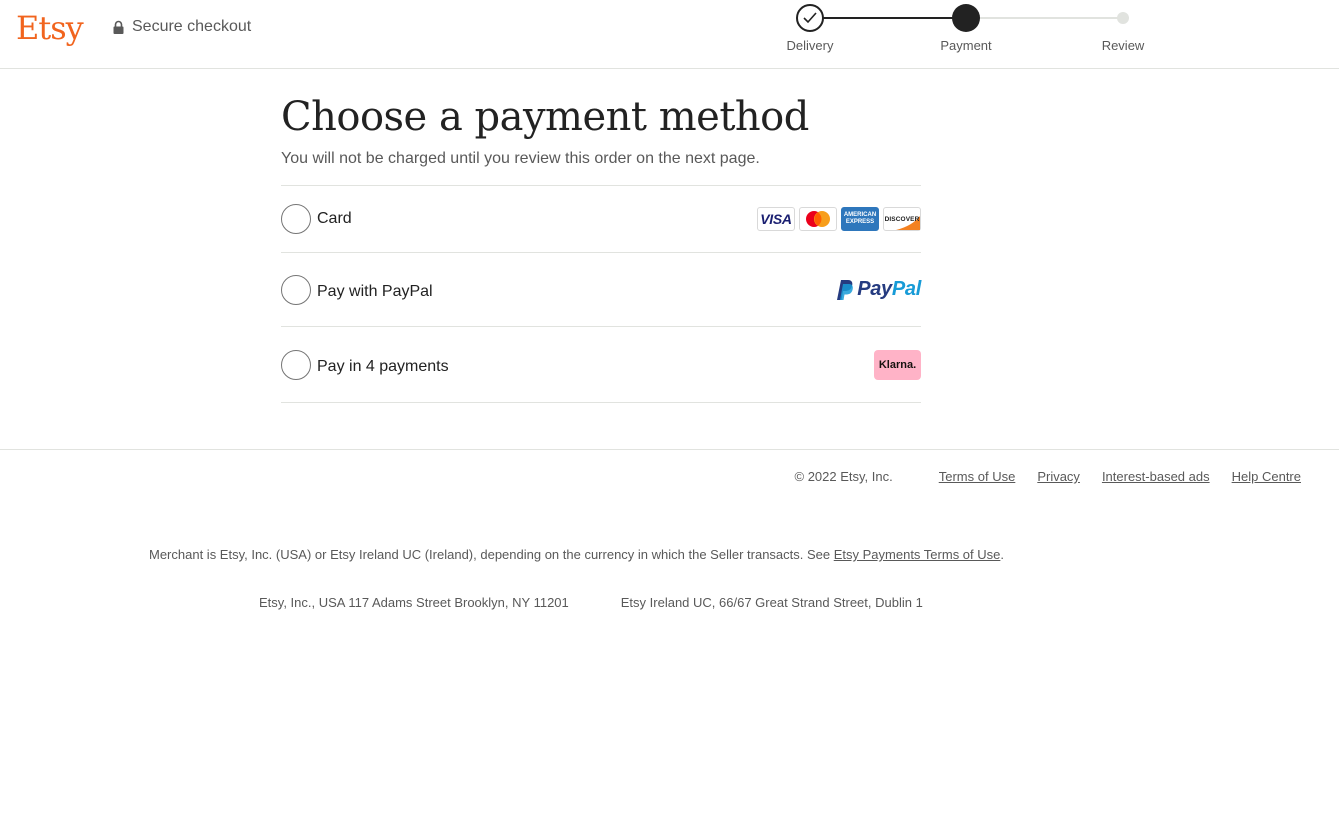 The width and height of the screenshot is (1339, 832). What do you see at coordinates (296, 219) in the screenshot?
I see `card-radio` at bounding box center [296, 219].